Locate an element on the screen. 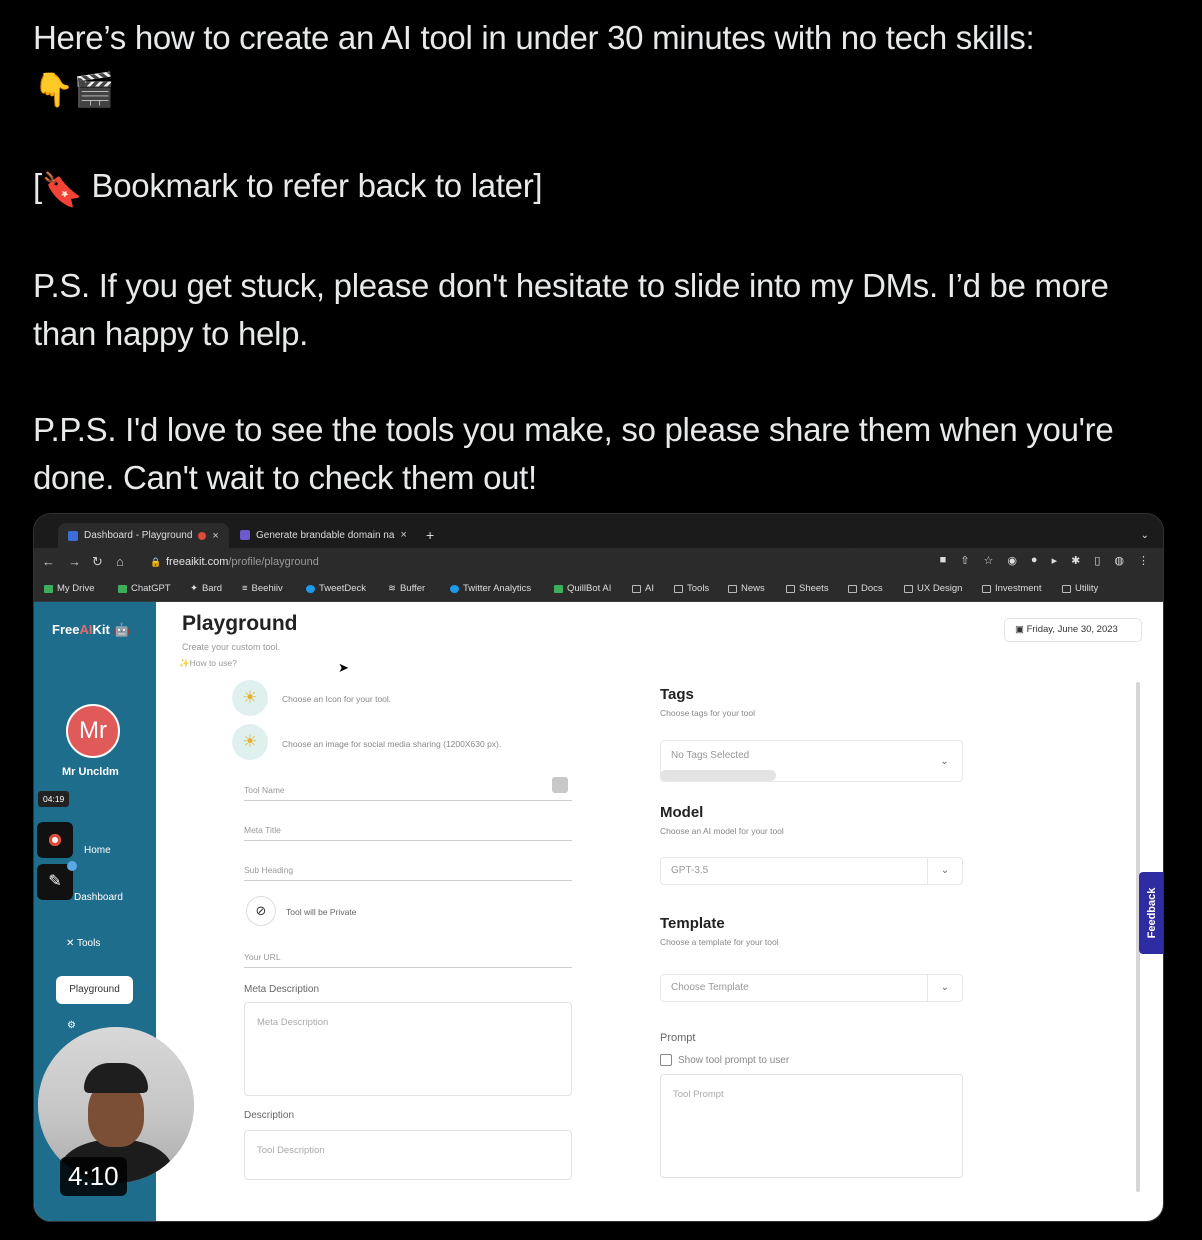 The width and height of the screenshot is (1202, 1240). camera-extension-icon: ■ is located at coordinates (943, 560).